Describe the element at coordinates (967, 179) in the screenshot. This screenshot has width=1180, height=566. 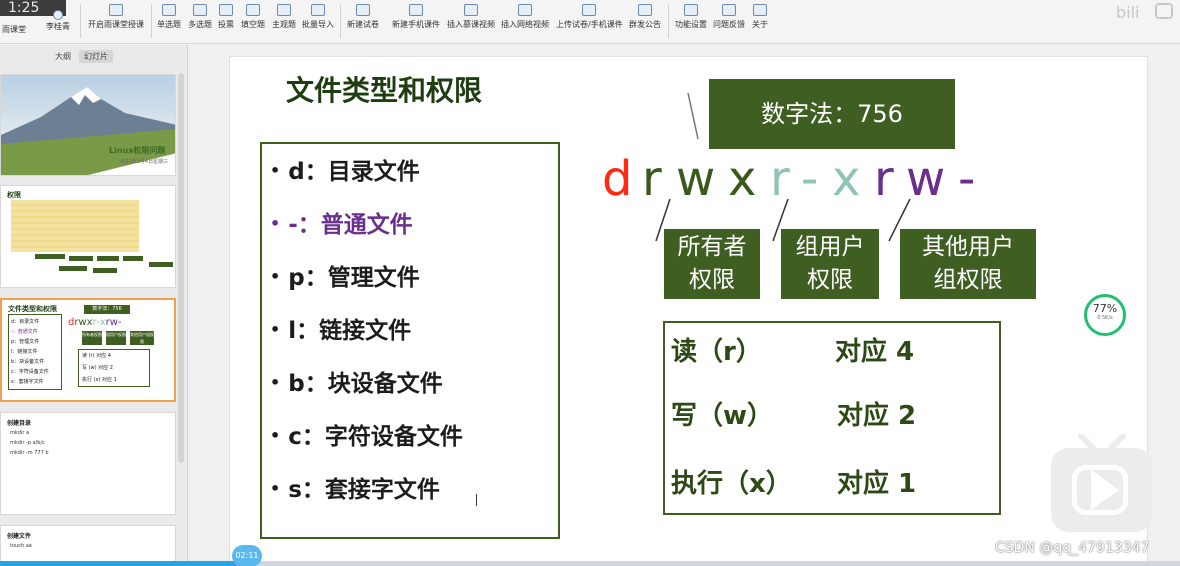
I see `perm-char-other-x: -` at that location.